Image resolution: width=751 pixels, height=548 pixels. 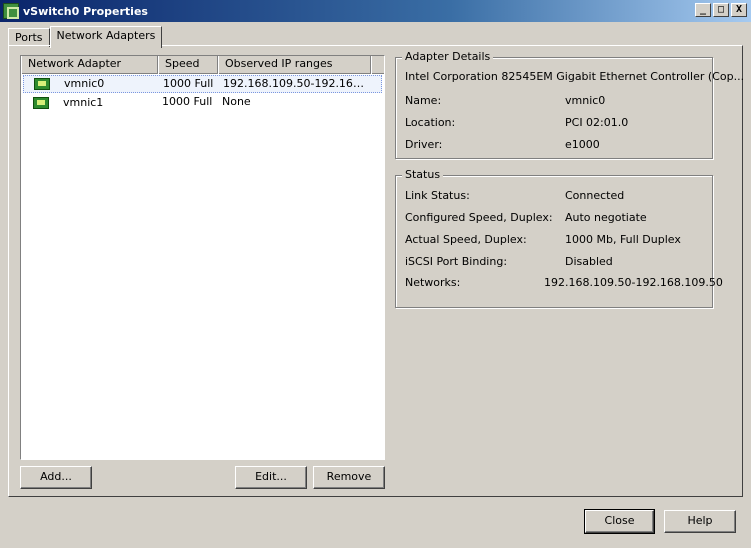 What do you see at coordinates (106, 37) in the screenshot?
I see `tab-network-adapters: Network Adapters` at bounding box center [106, 37].